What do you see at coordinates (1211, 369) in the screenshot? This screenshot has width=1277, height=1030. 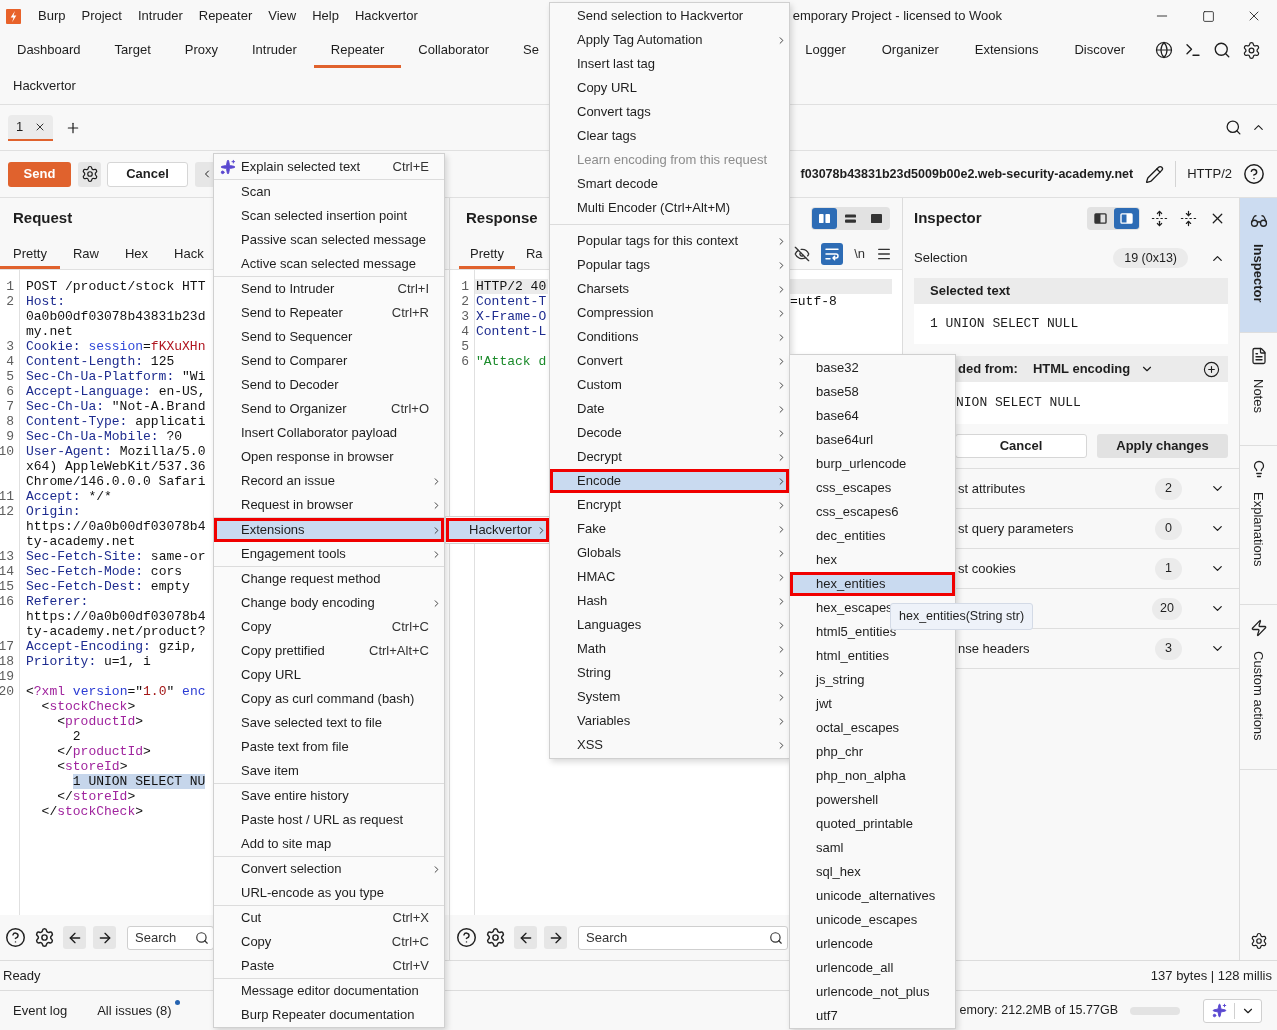 I see `add-circle-icon` at bounding box center [1211, 369].